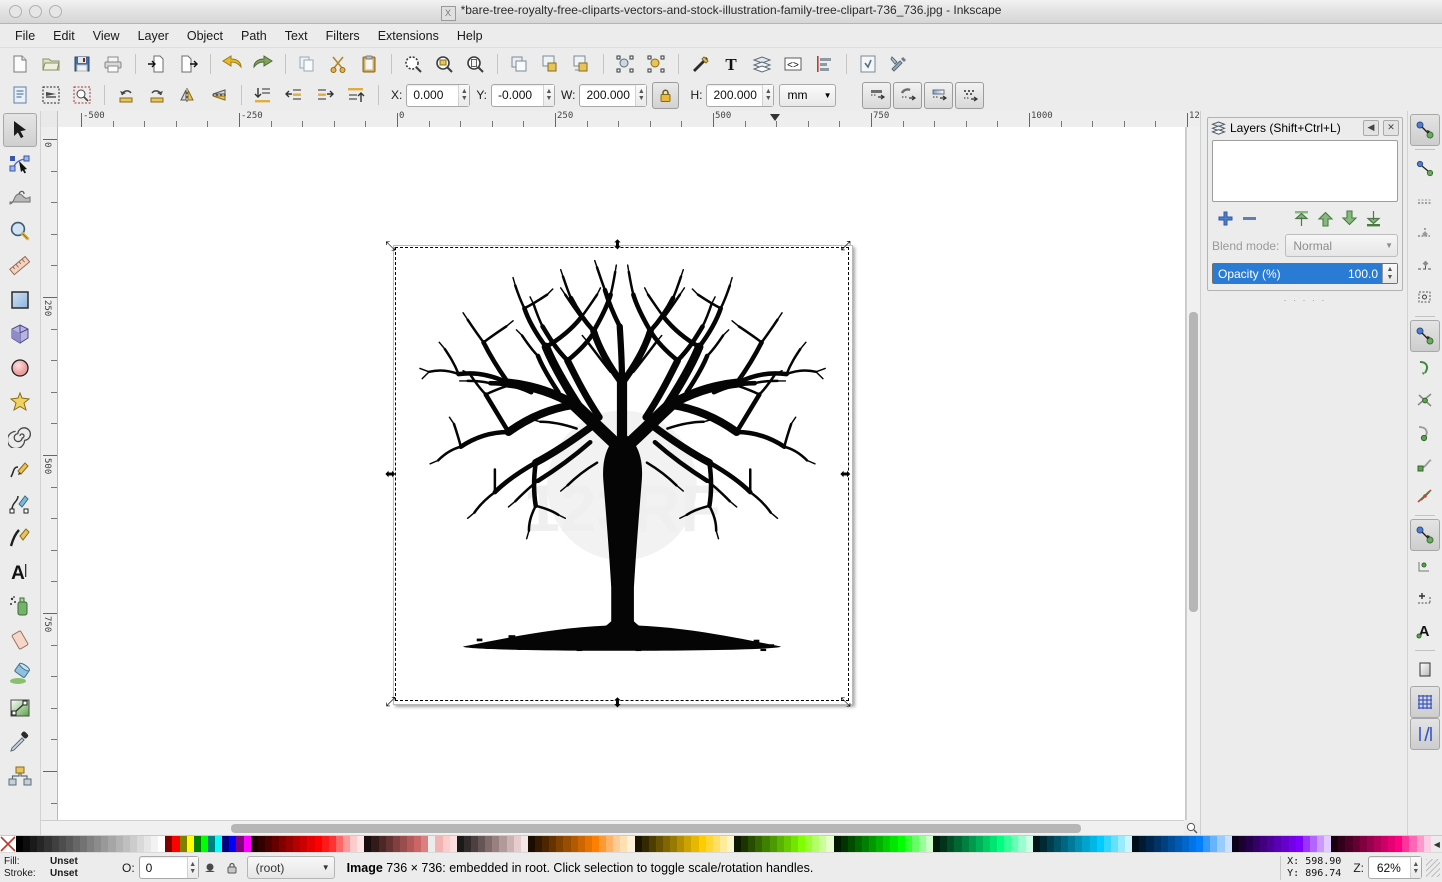 The image size is (1442, 882). Describe the element at coordinates (1433, 867) in the screenshot. I see `window-resize-grip` at that location.